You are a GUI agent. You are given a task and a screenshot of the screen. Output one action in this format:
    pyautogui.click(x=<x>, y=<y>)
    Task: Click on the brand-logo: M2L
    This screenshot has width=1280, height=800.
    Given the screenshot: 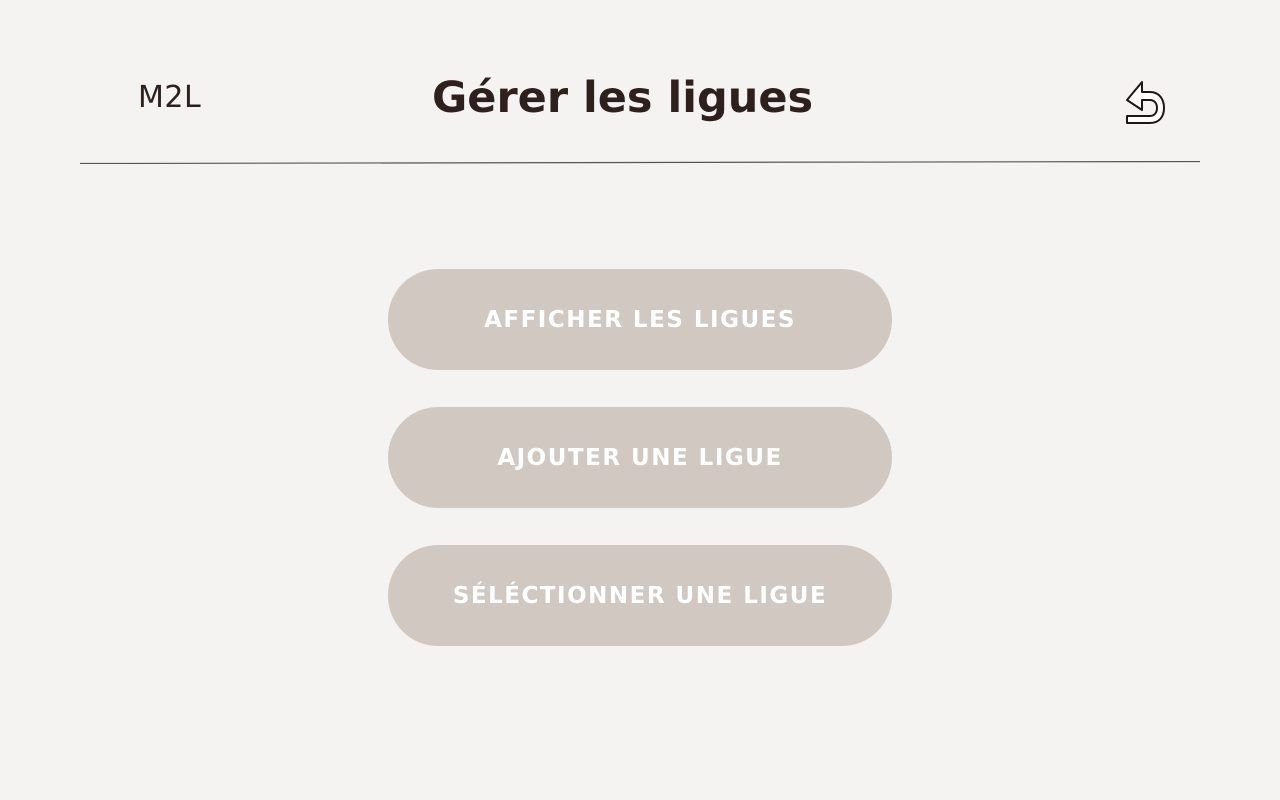 What is the action you would take?
    pyautogui.click(x=170, y=97)
    